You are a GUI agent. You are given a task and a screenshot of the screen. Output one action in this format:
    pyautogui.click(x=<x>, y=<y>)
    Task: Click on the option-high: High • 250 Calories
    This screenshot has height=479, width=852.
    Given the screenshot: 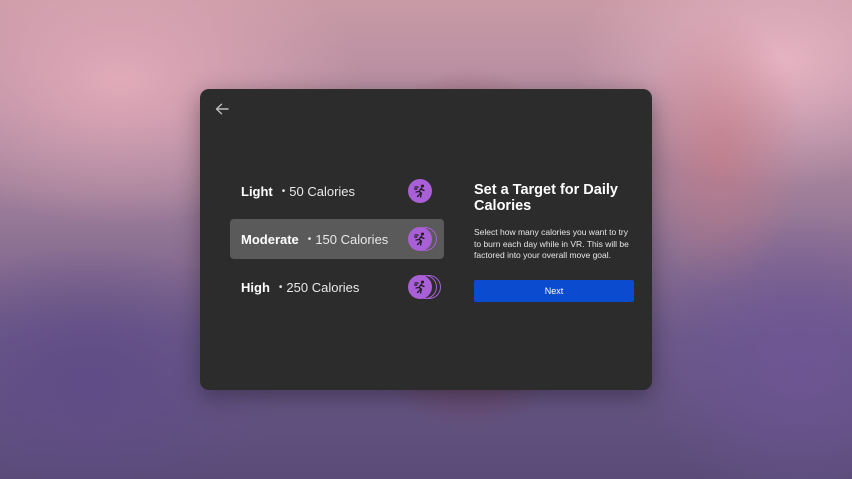 What is the action you would take?
    pyautogui.click(x=337, y=287)
    